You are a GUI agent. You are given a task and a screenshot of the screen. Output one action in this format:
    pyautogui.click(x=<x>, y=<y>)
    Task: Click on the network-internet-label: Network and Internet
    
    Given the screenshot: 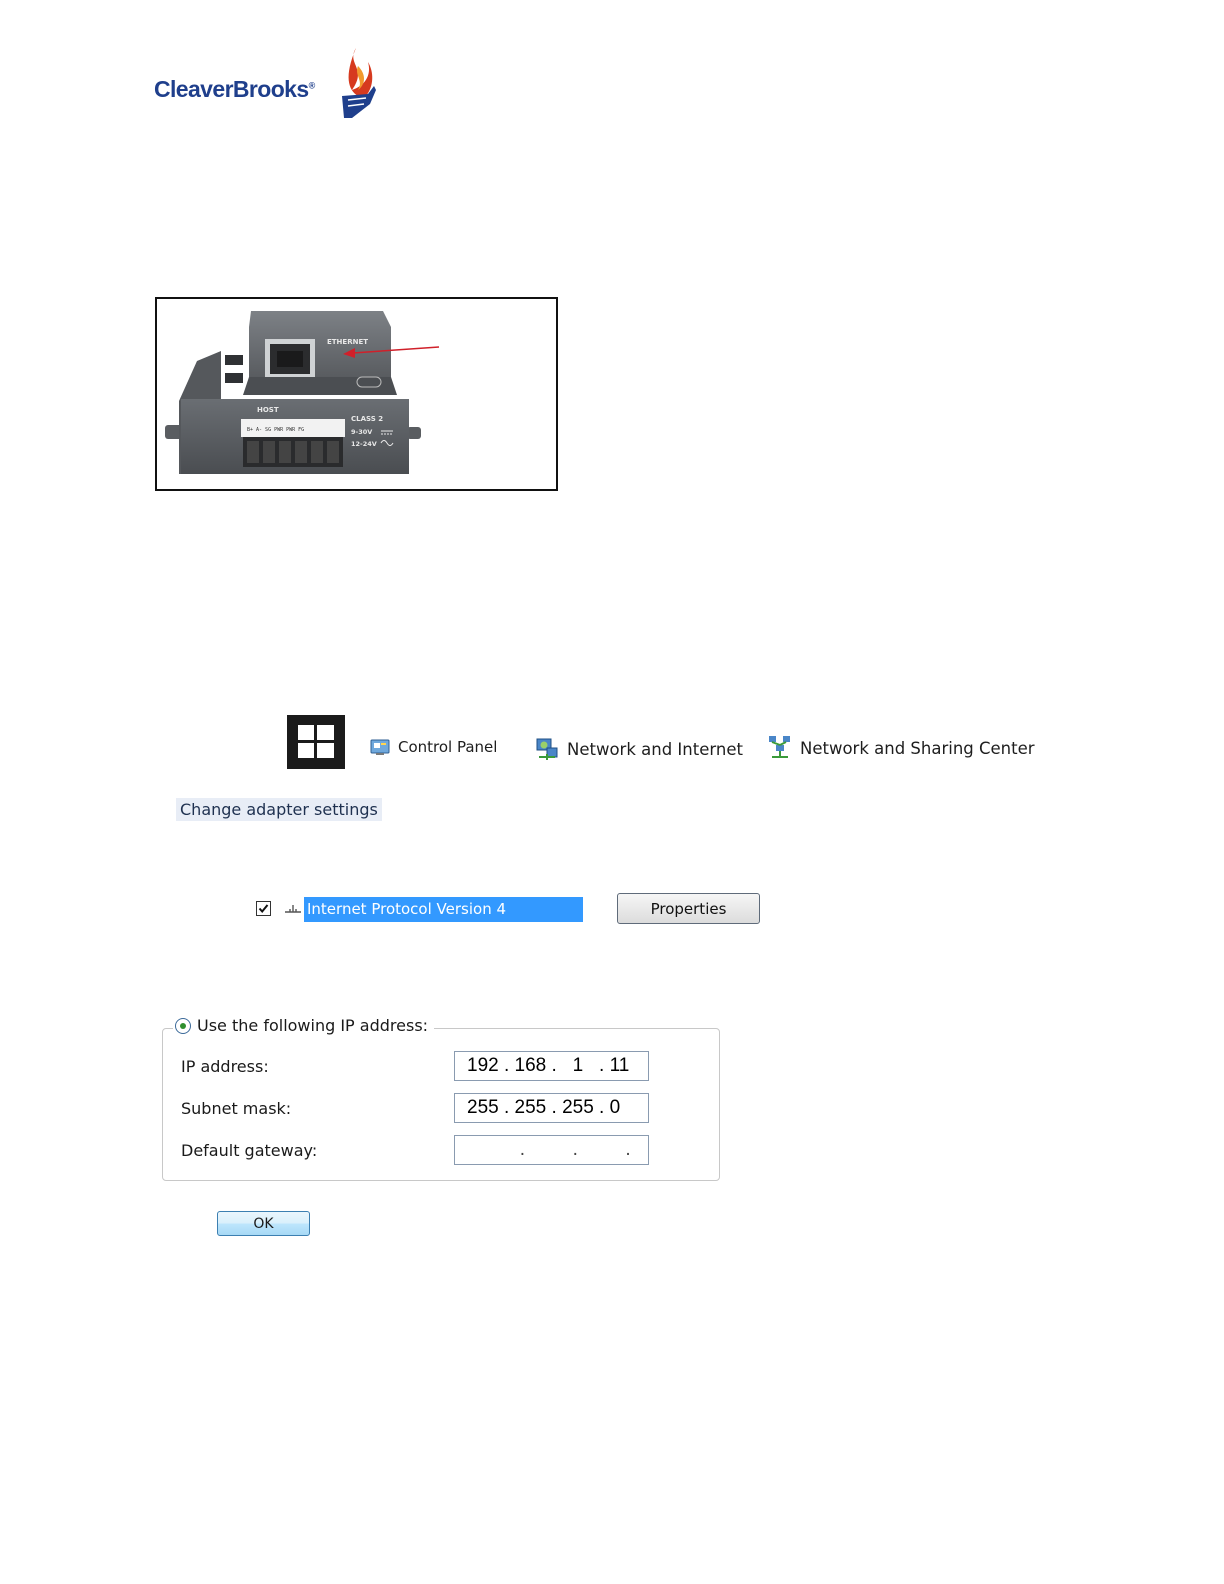 What is the action you would take?
    pyautogui.click(x=655, y=749)
    